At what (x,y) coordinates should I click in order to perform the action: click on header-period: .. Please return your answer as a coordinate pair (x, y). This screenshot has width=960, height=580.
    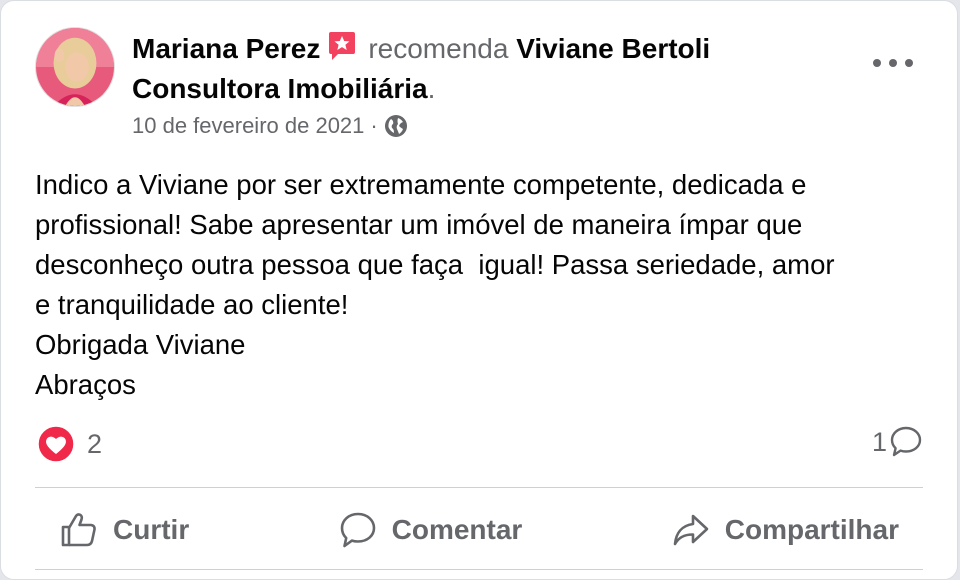
    Looking at the image, I should click on (431, 88).